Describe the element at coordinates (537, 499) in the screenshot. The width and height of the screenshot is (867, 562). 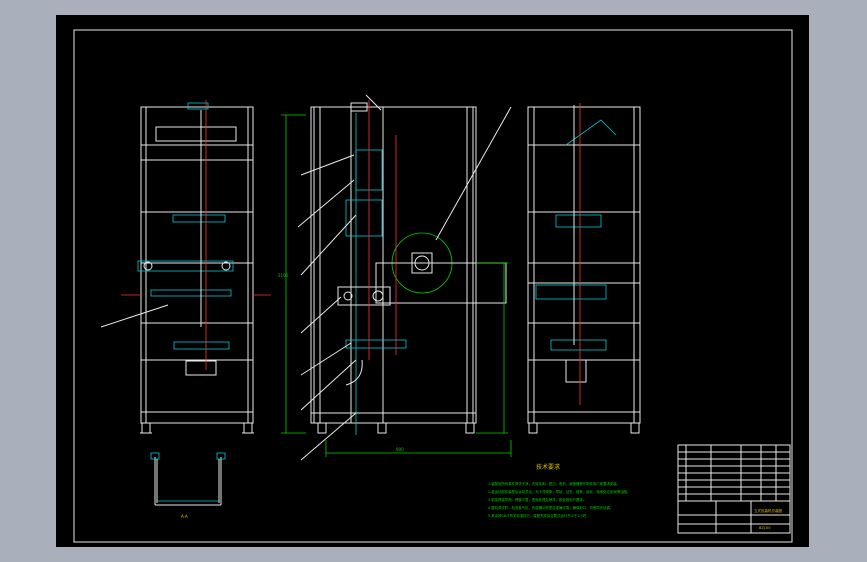
I see `note-line: 3.机架焊接牢固，焊缝平整；表面处理后喷漆，颜色按用户要求。` at that location.